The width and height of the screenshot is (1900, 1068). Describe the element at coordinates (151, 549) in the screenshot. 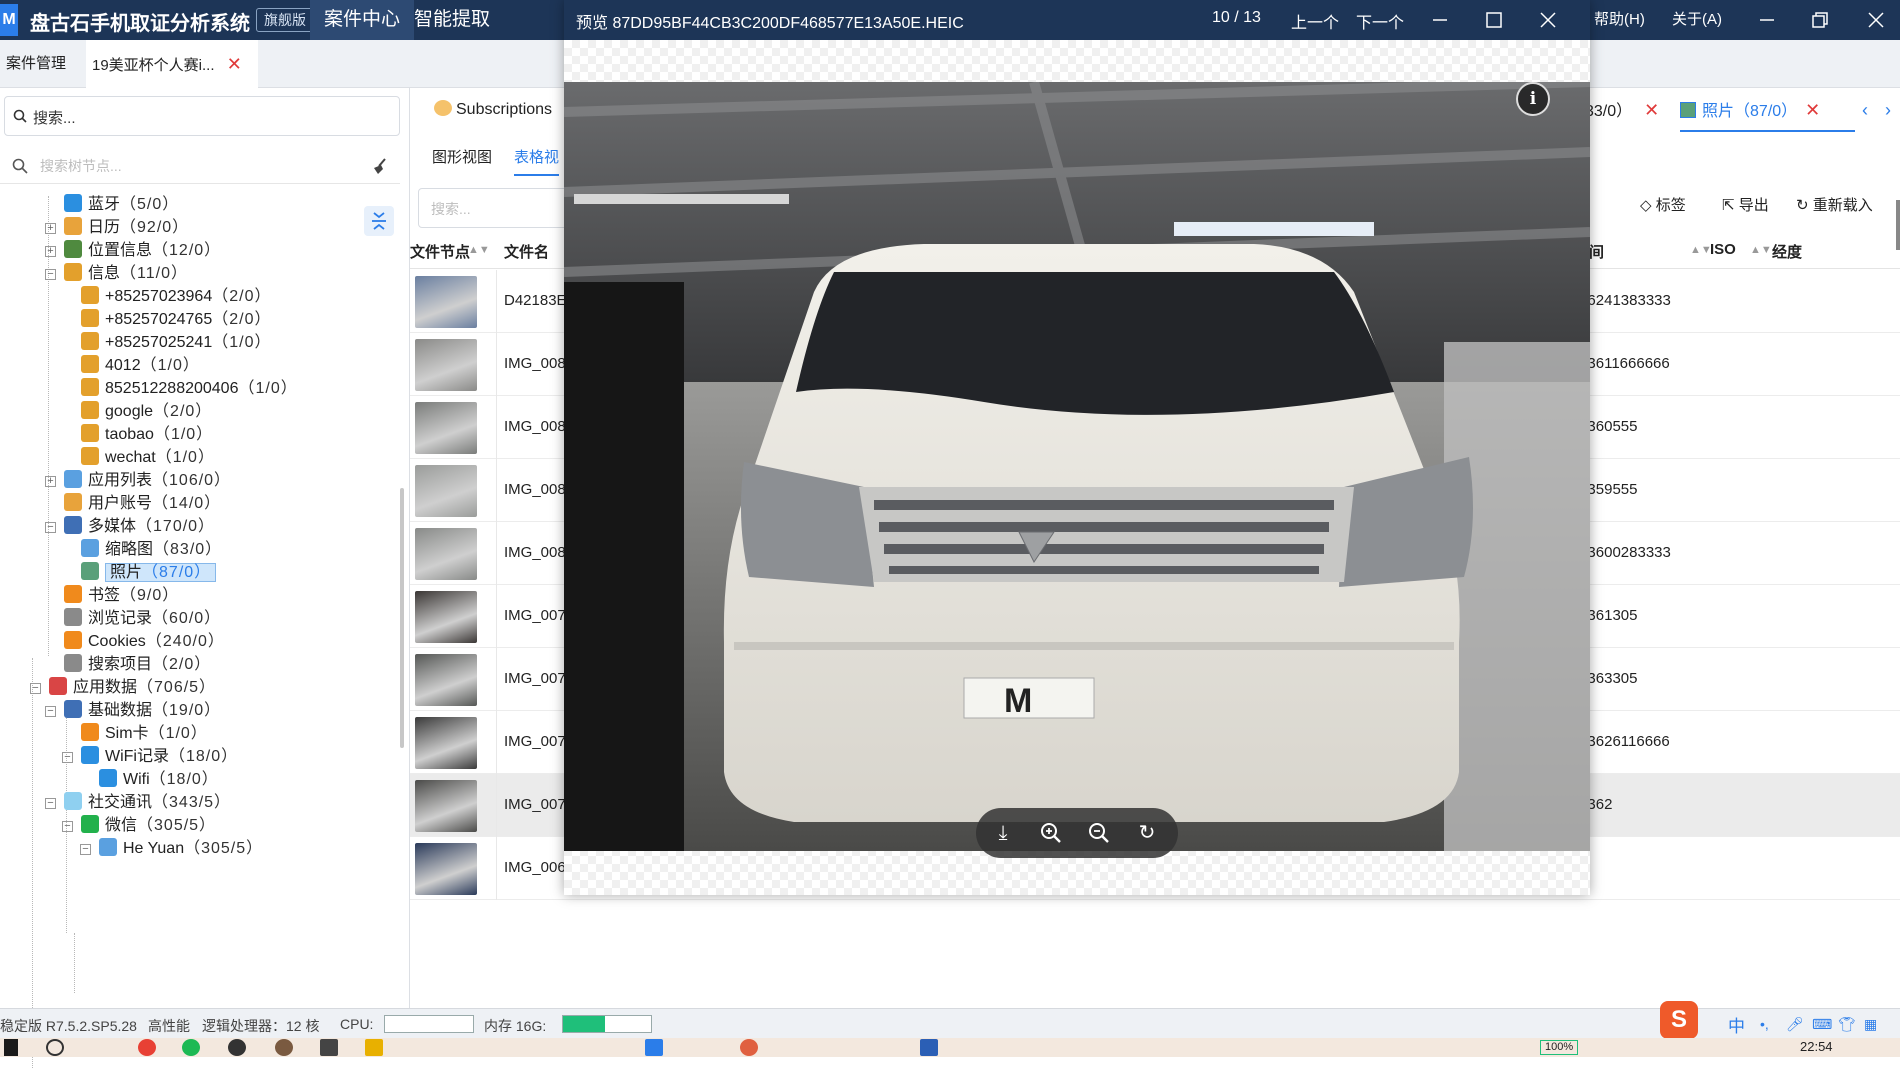

I see `tree-node: 缩略图（83/0）` at that location.